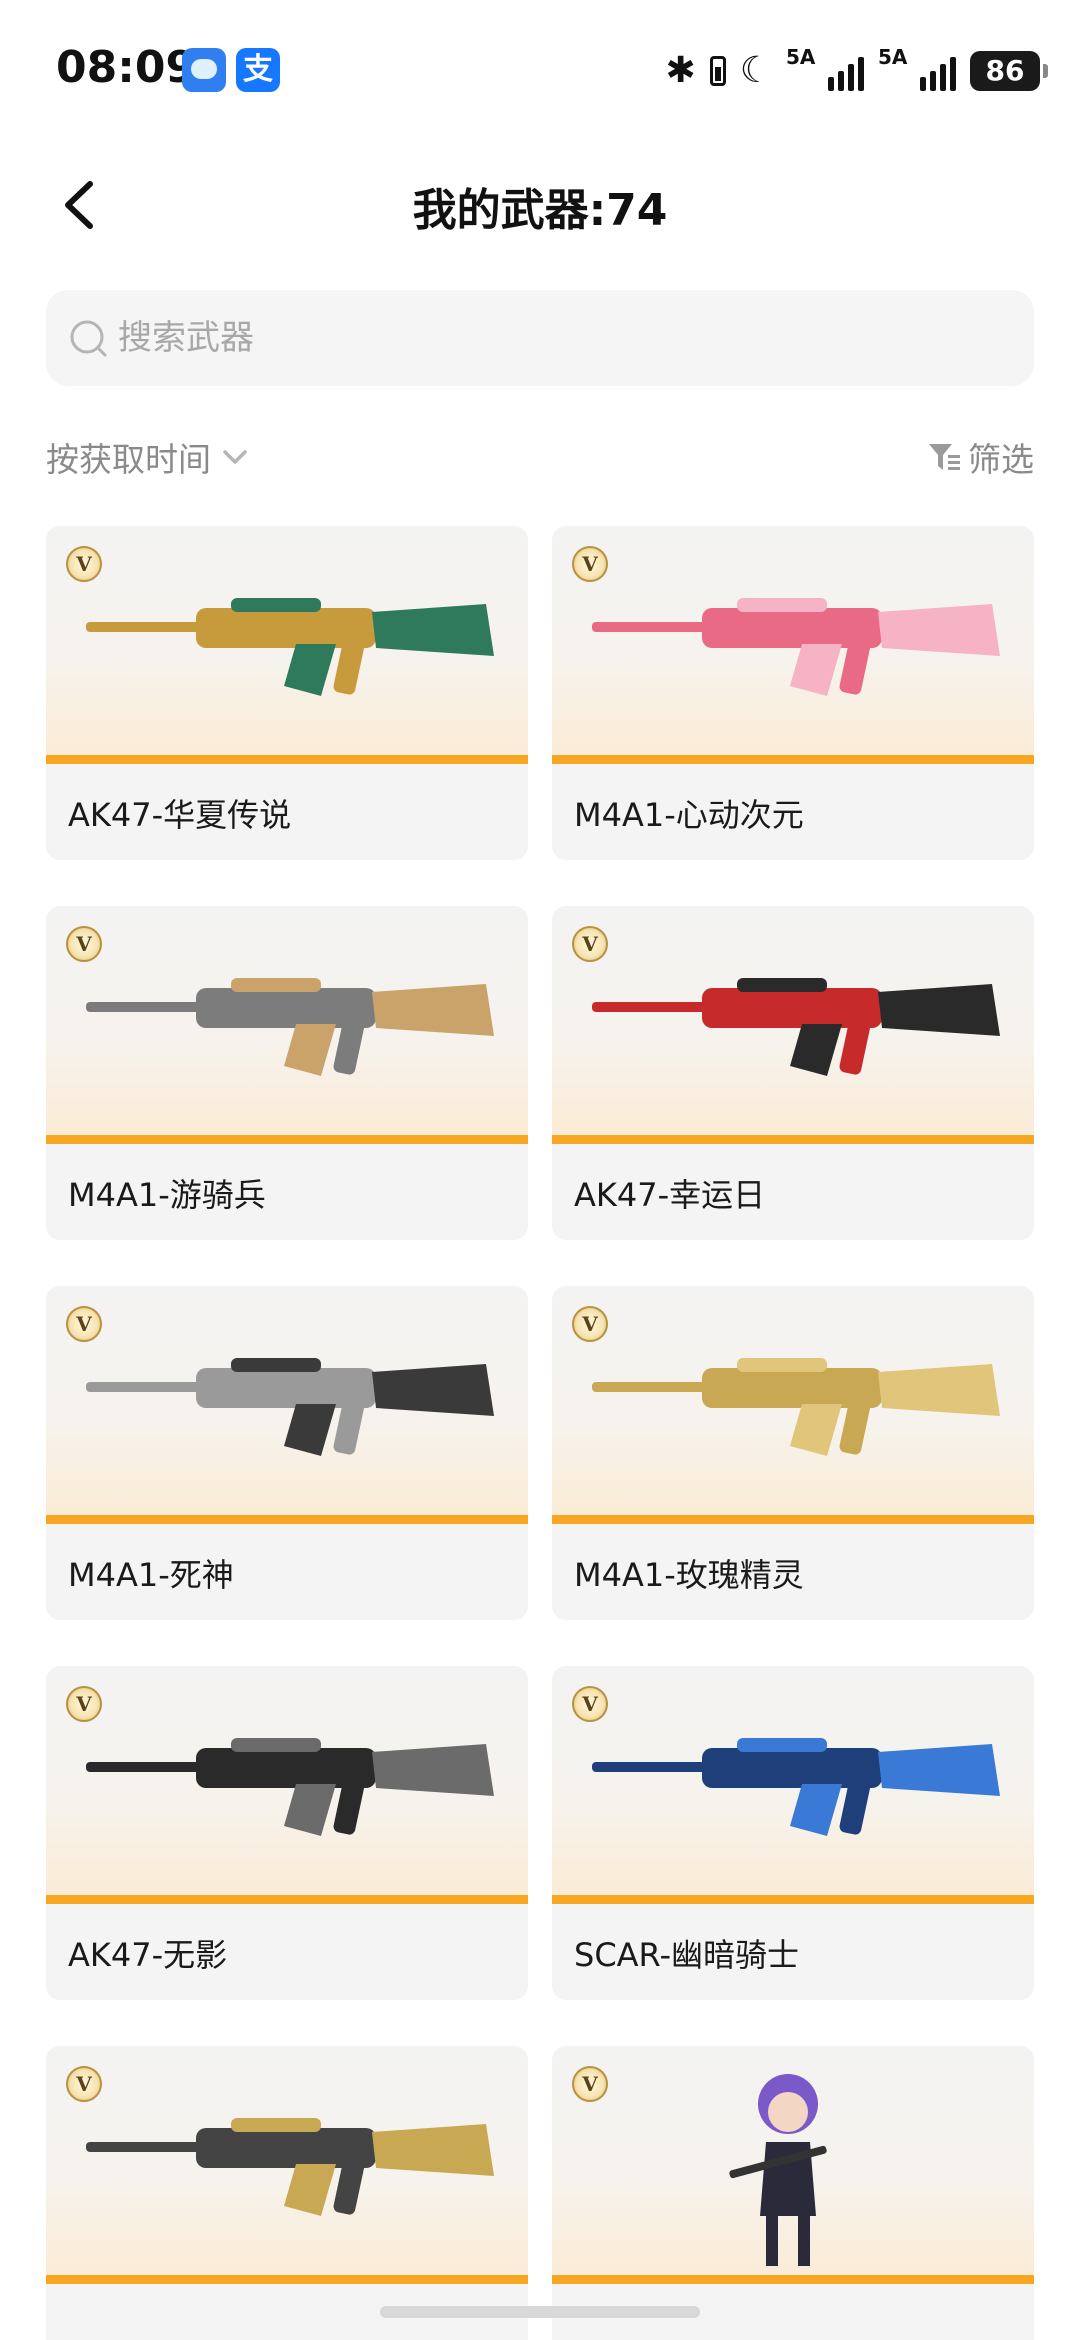  I want to click on chevron-down-icon, so click(235, 457).